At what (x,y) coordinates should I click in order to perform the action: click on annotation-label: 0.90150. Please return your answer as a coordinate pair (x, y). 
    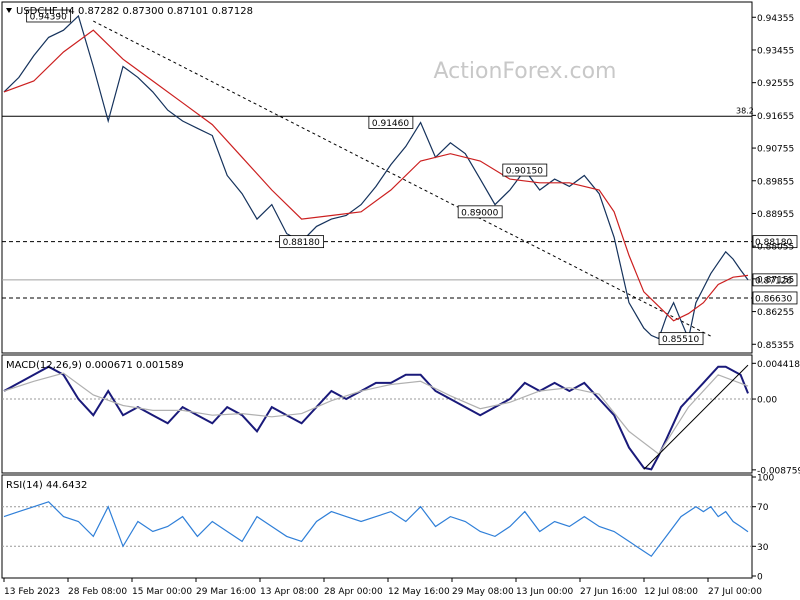
    Looking at the image, I should click on (524, 172).